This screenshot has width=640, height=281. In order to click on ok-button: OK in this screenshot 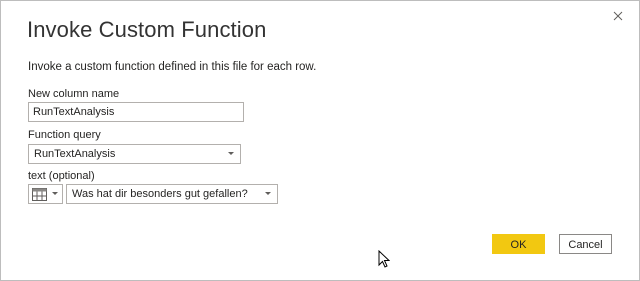, I will do `click(518, 244)`.